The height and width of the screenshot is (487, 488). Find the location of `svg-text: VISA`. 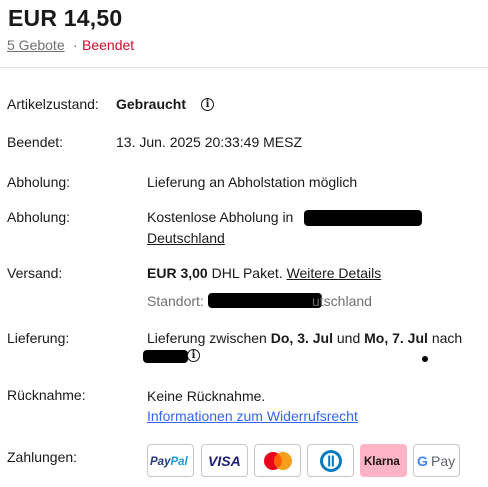

svg-text: VISA is located at coordinates (224, 461).